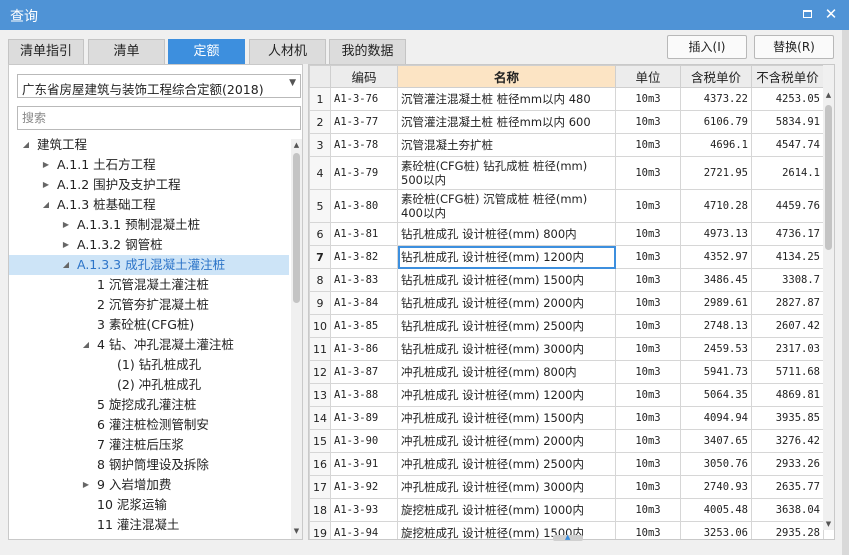 The image size is (849, 555). Describe the element at coordinates (506, 145) in the screenshot. I see `name-cell: 沉管混凝土夯扩桩` at that location.